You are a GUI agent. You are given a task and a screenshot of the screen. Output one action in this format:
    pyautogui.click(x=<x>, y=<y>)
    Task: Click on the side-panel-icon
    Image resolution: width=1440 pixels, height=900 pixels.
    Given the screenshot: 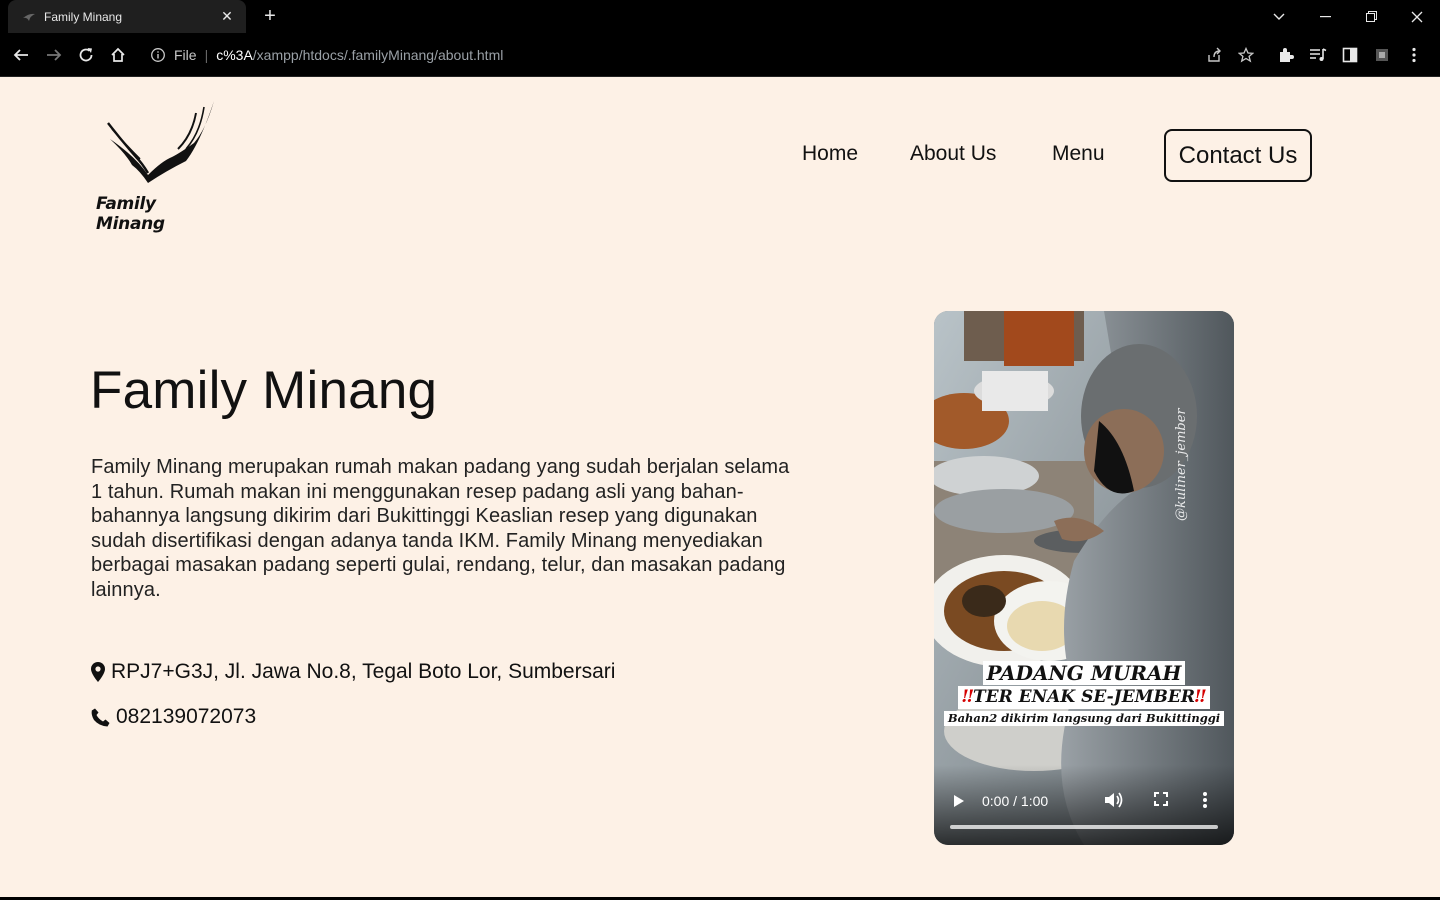 What is the action you would take?
    pyautogui.click(x=1350, y=55)
    